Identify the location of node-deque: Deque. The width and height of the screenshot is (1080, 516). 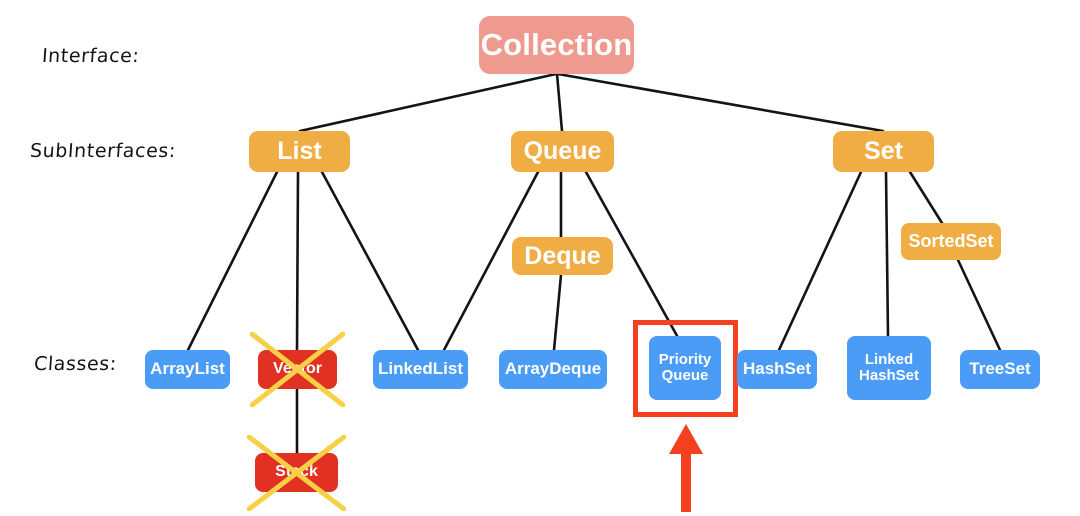
(562, 256).